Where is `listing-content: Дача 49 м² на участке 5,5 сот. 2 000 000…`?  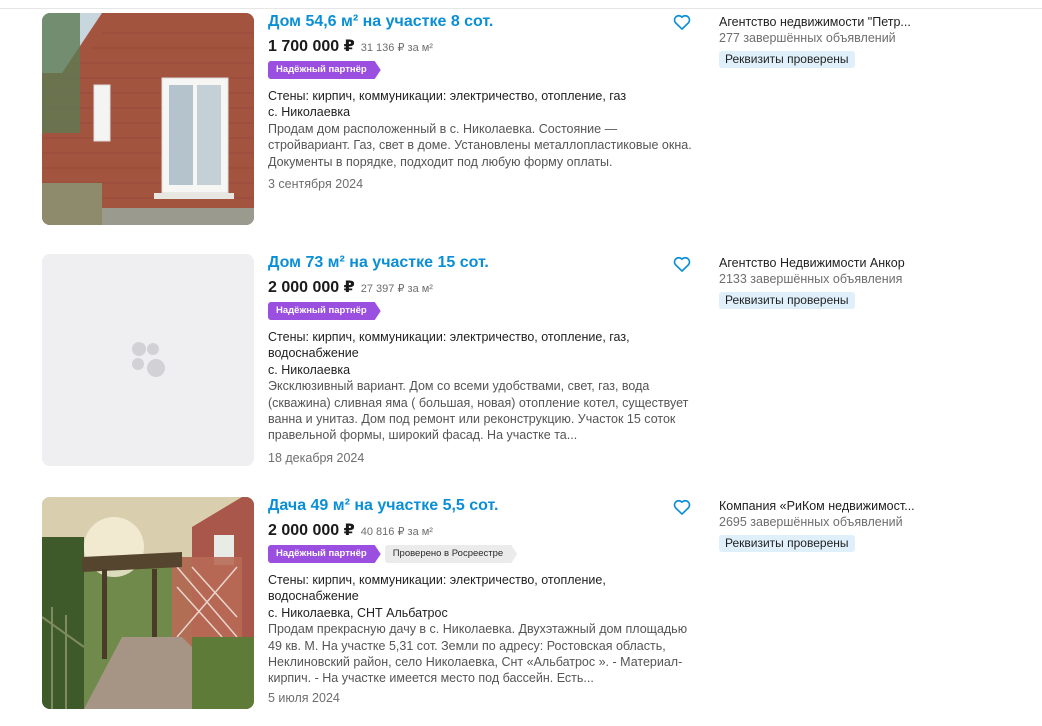 listing-content: Дача 49 м² на участке 5,5 сот. 2 000 000… is located at coordinates (483, 601).